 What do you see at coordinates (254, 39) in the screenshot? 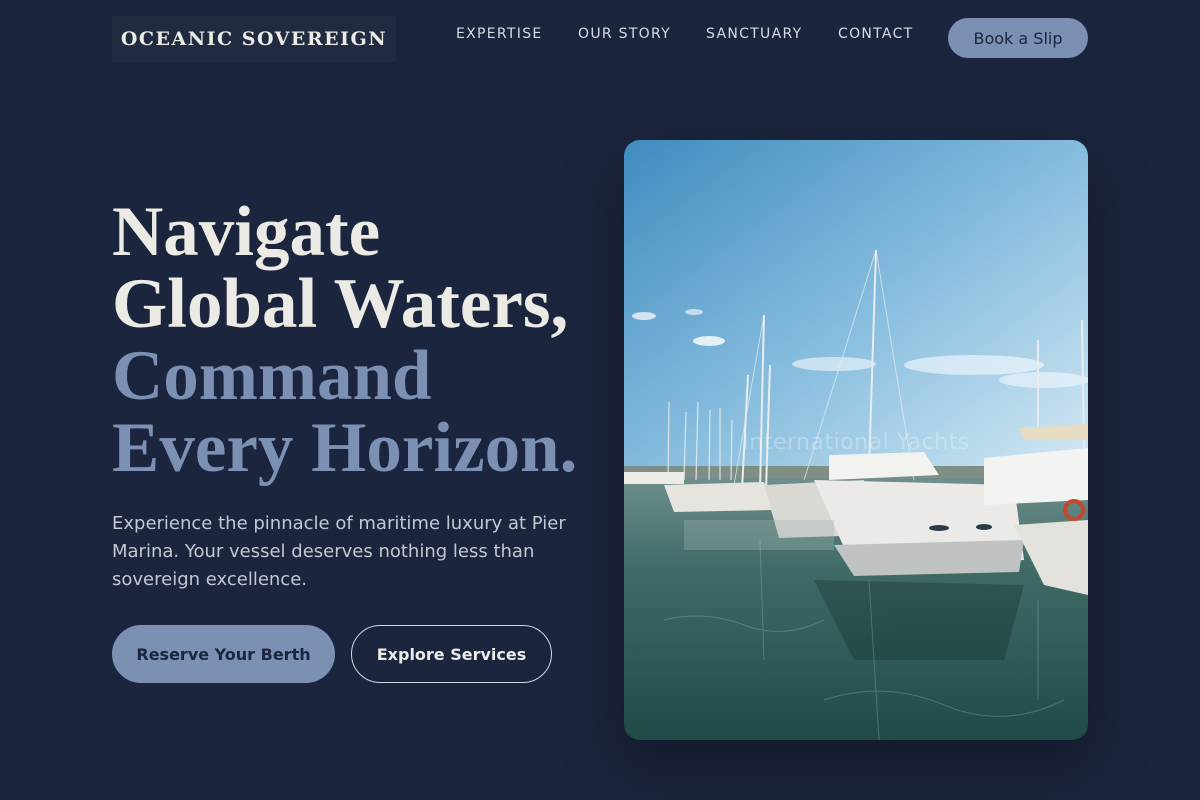
I see `brand-logo: OCEANIC SOVEREIGN` at bounding box center [254, 39].